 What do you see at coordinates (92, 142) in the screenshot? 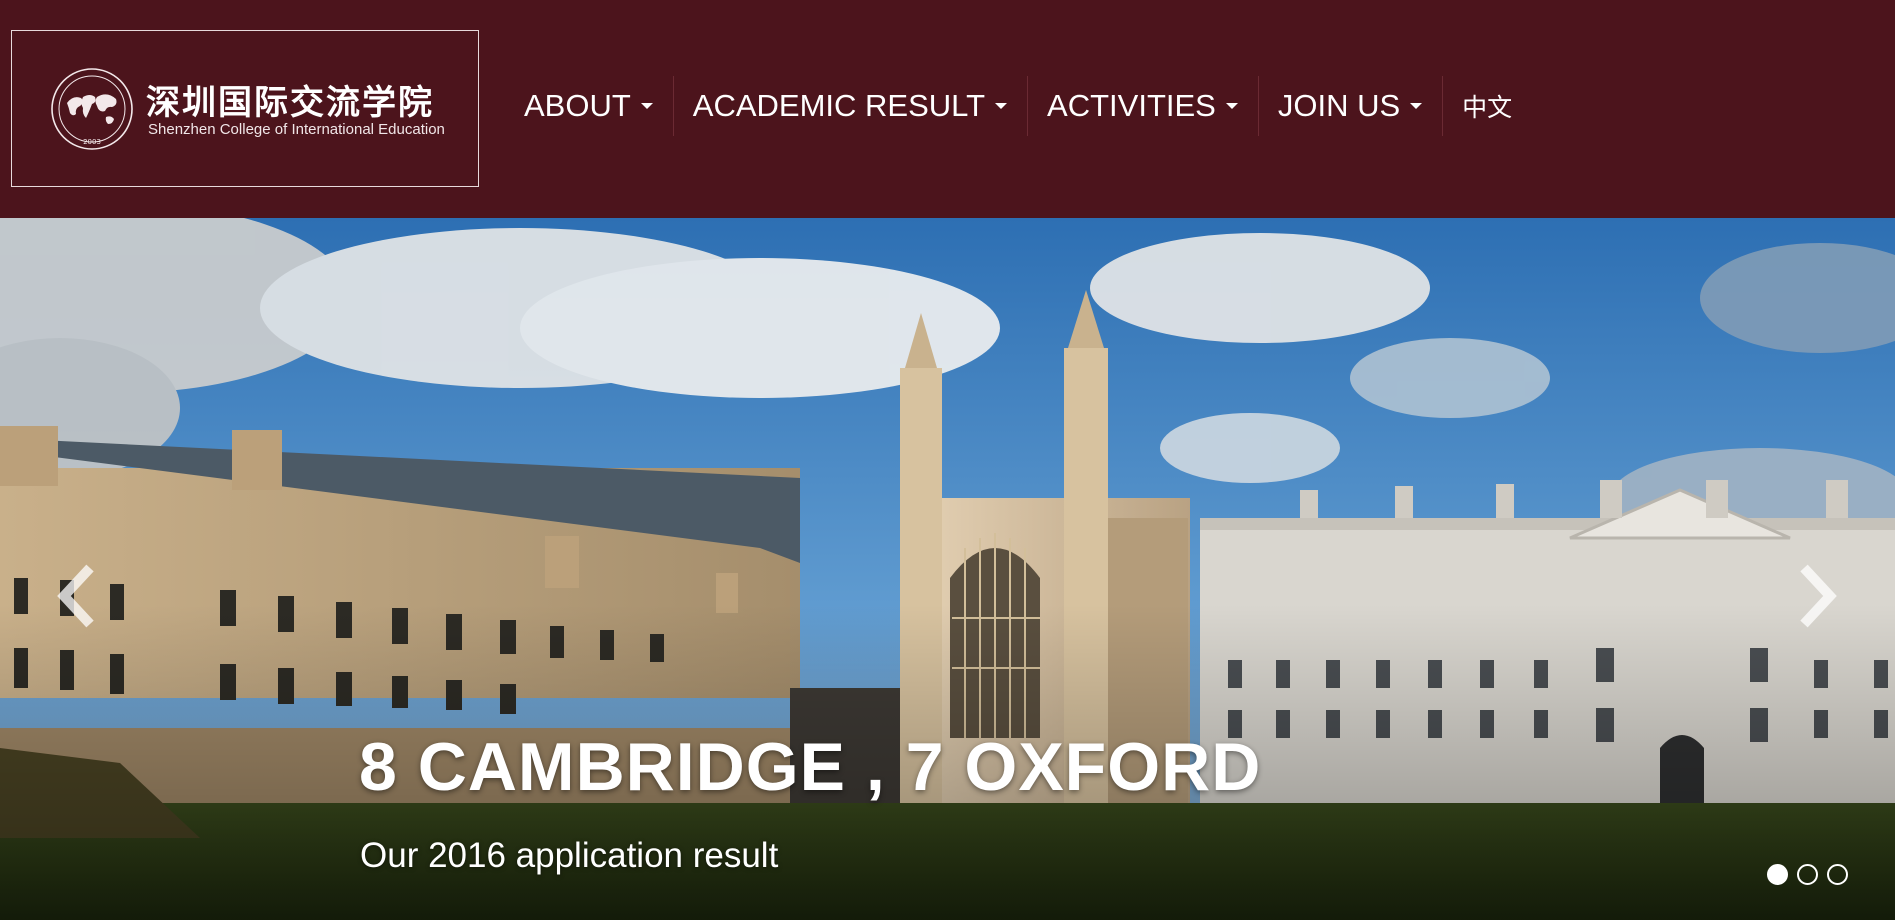
I see `seal-year: 2003` at bounding box center [92, 142].